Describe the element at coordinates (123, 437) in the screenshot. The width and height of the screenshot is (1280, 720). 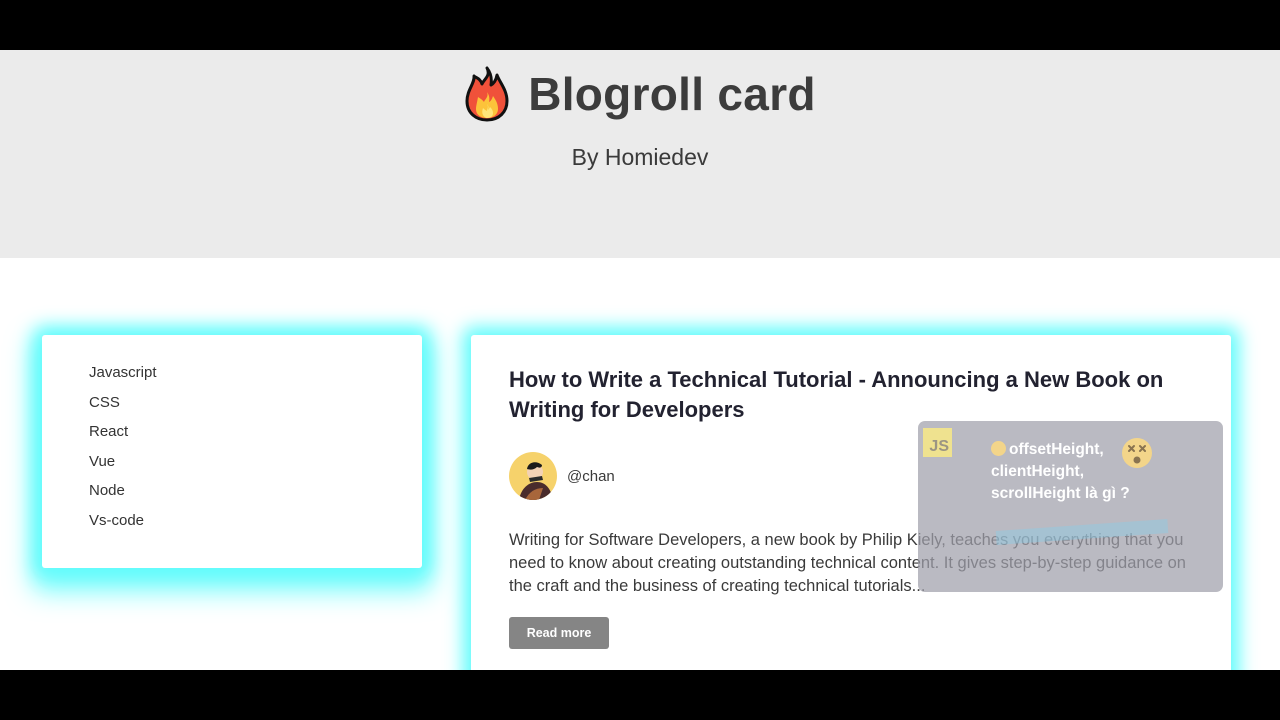
I see `topic-item-react: React` at that location.